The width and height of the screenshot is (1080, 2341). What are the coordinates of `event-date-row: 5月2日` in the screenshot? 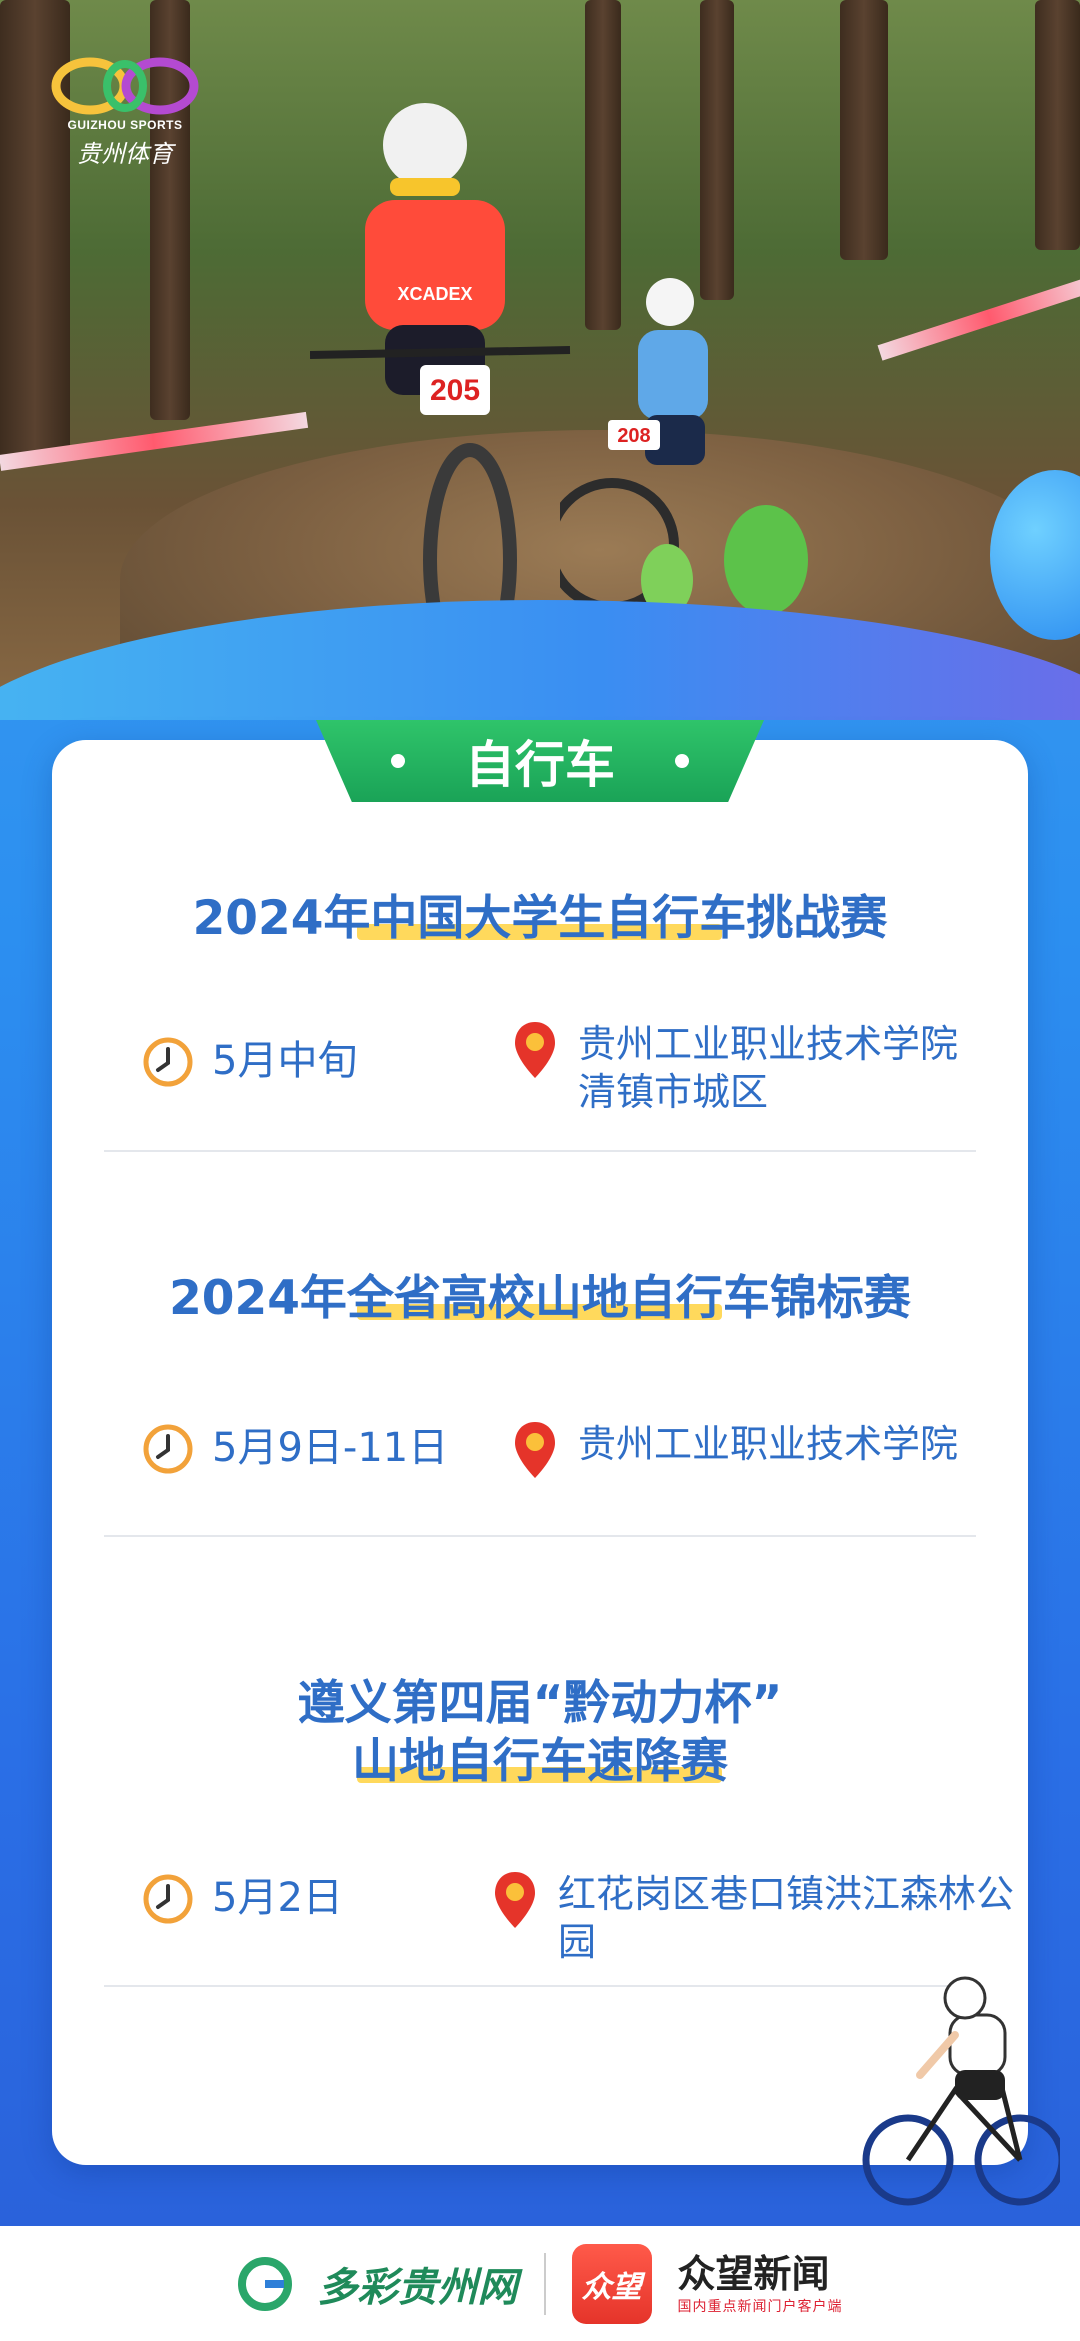 It's located at (242, 1899).